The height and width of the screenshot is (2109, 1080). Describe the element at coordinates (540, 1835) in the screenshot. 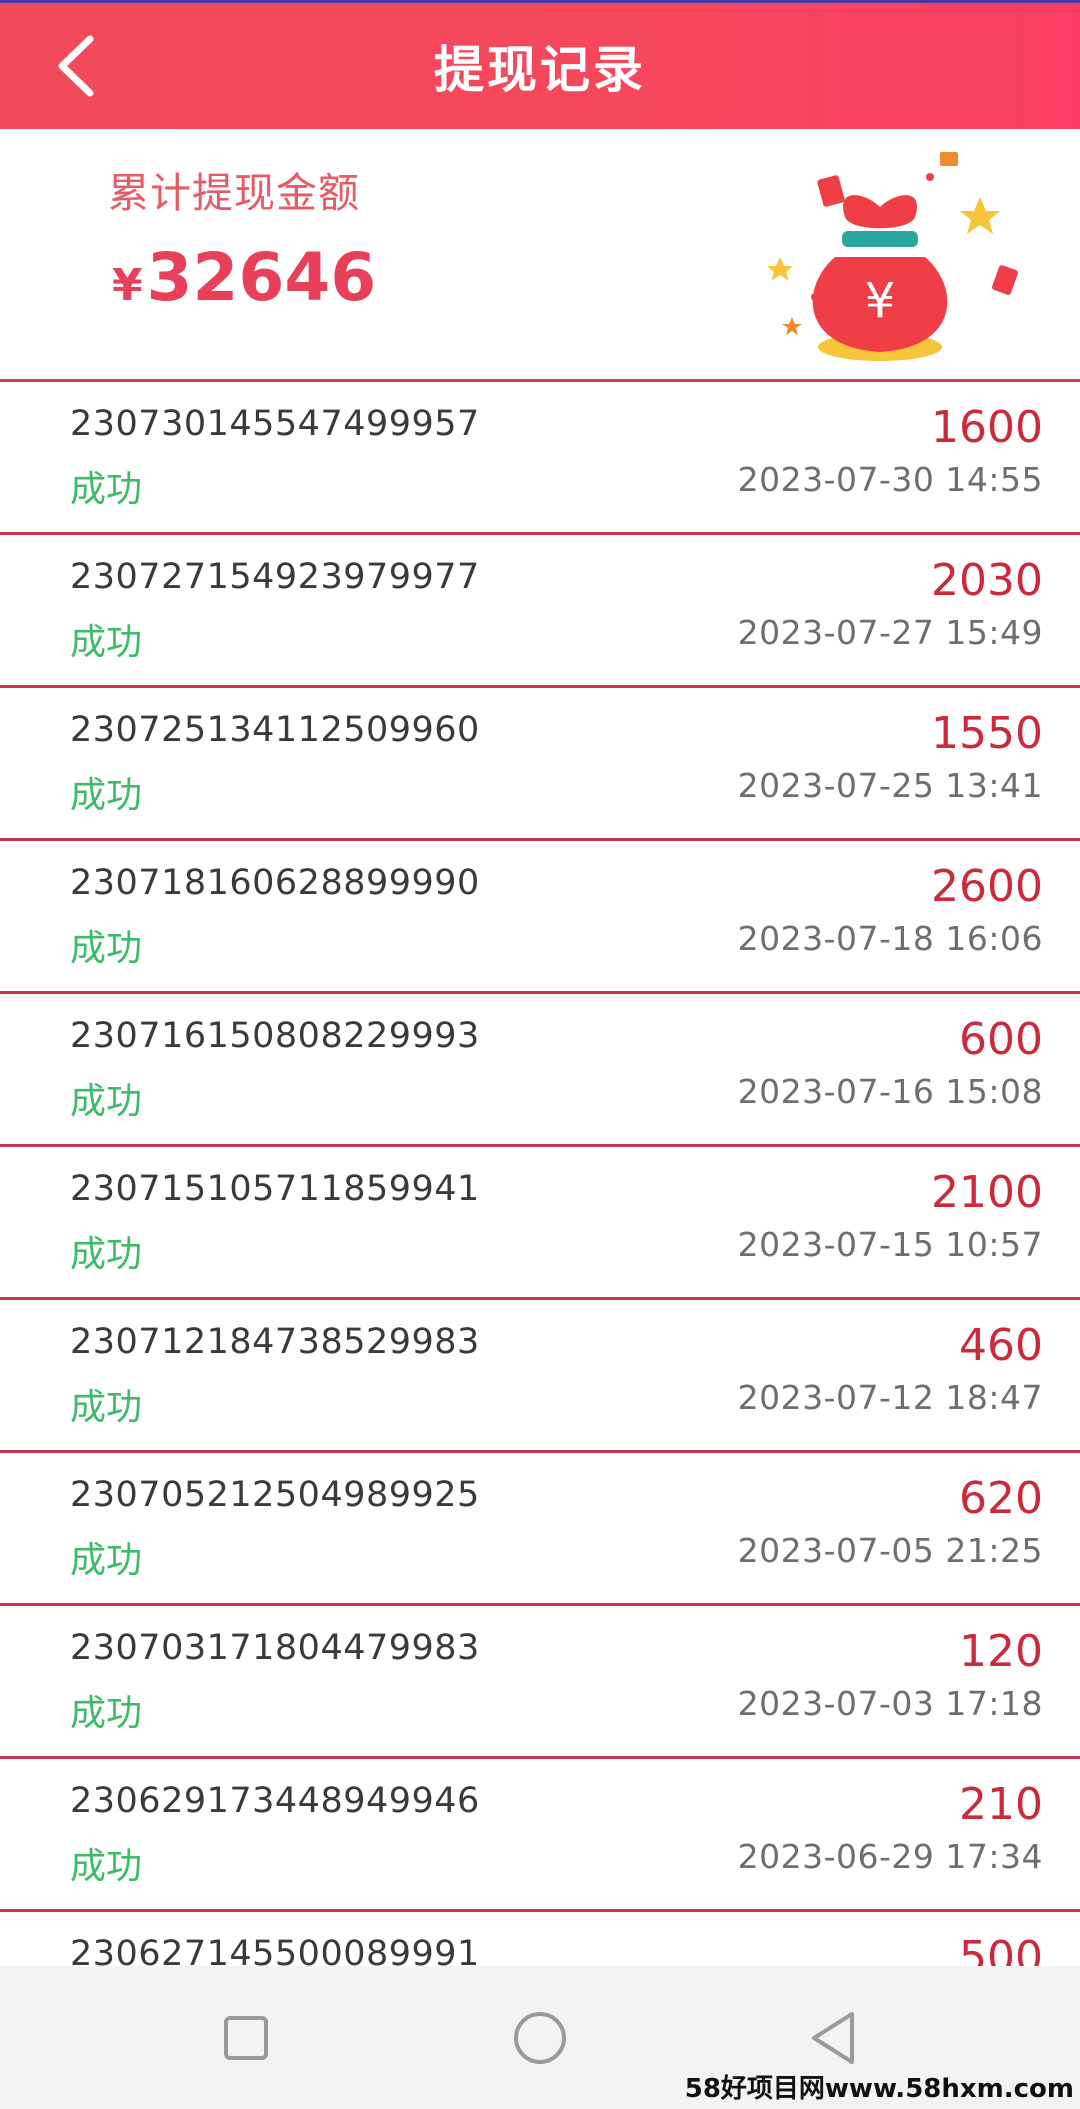

I see `record-row: 230629173448949946 成功 210 2023-06-29 17:34` at that location.